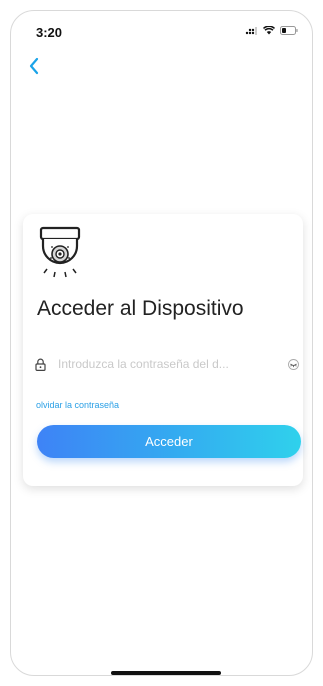 This screenshot has width=323, height=686. What do you see at coordinates (77, 405) in the screenshot?
I see `forgot-password-link: olvidar la contraseña` at bounding box center [77, 405].